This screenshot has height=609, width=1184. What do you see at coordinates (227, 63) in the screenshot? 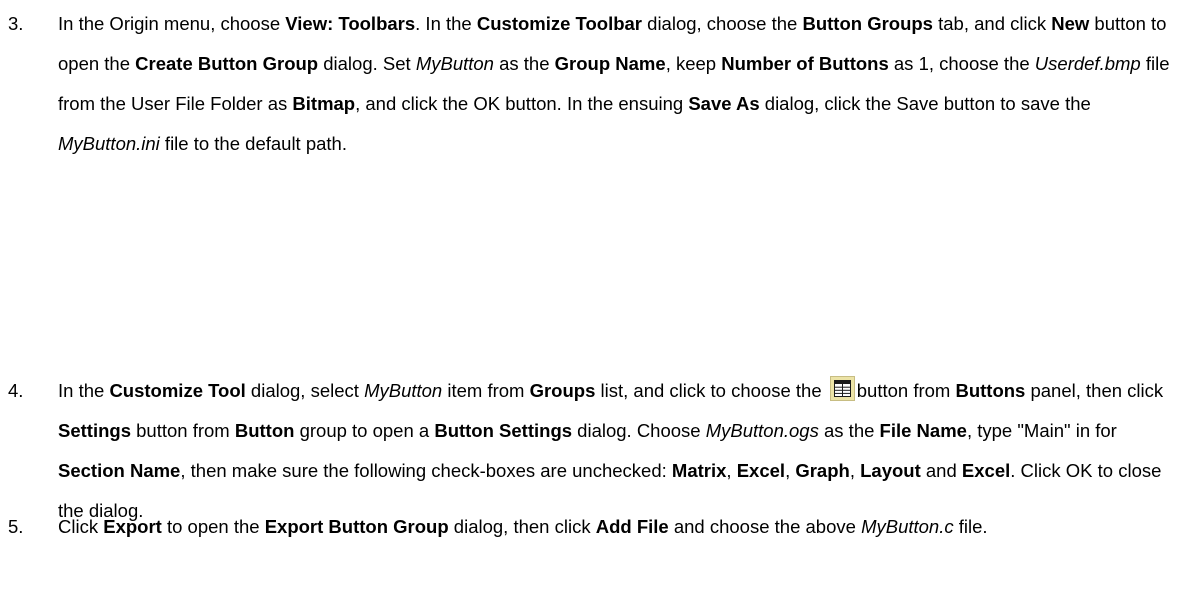
I see `bold-term: Create Button Group` at bounding box center [227, 63].